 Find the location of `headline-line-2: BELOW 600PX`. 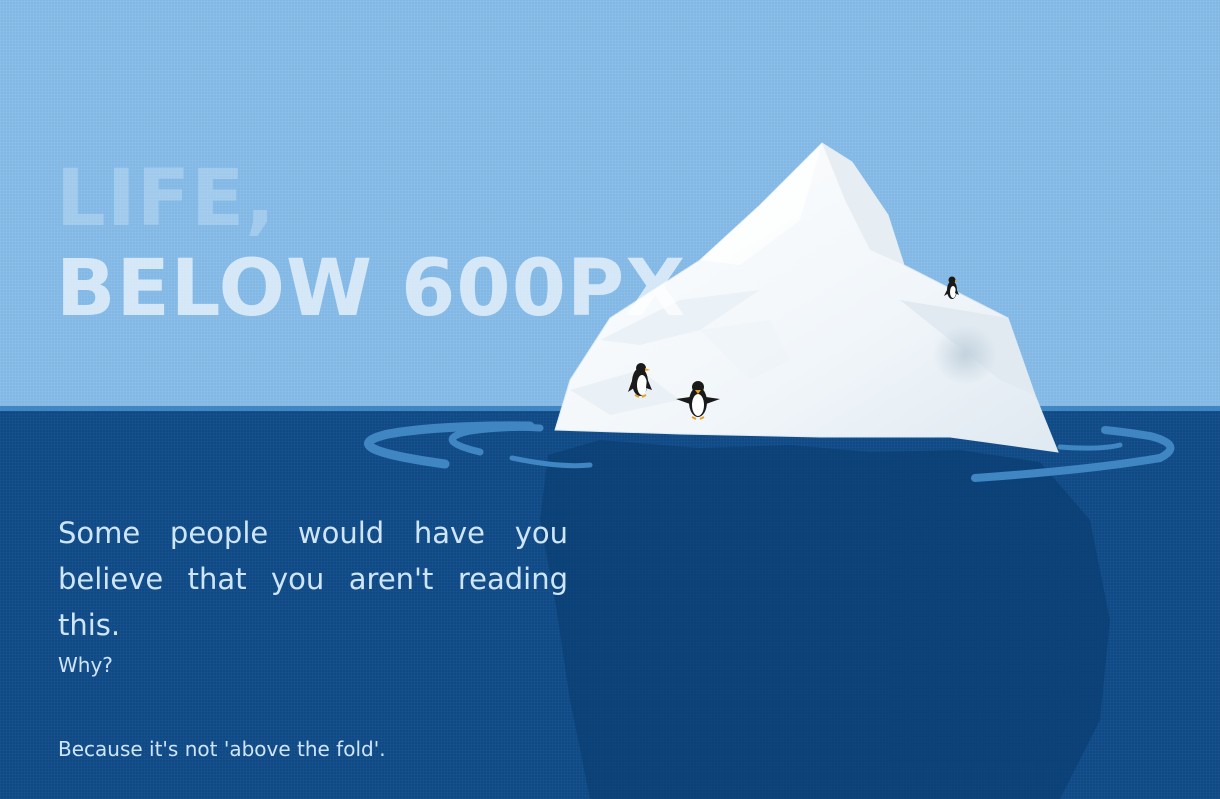

headline-line-2: BELOW 600PX is located at coordinates (371, 289).